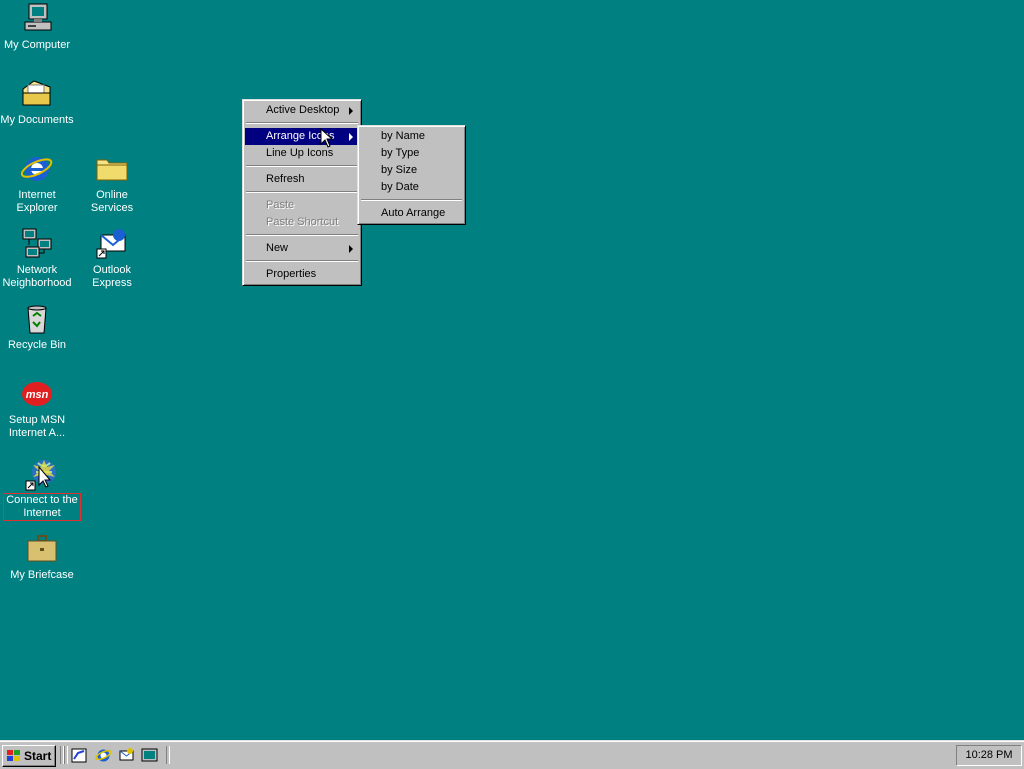 The image size is (1024, 769). What do you see at coordinates (42, 548) in the screenshot?
I see `briefcase-icon` at bounding box center [42, 548].